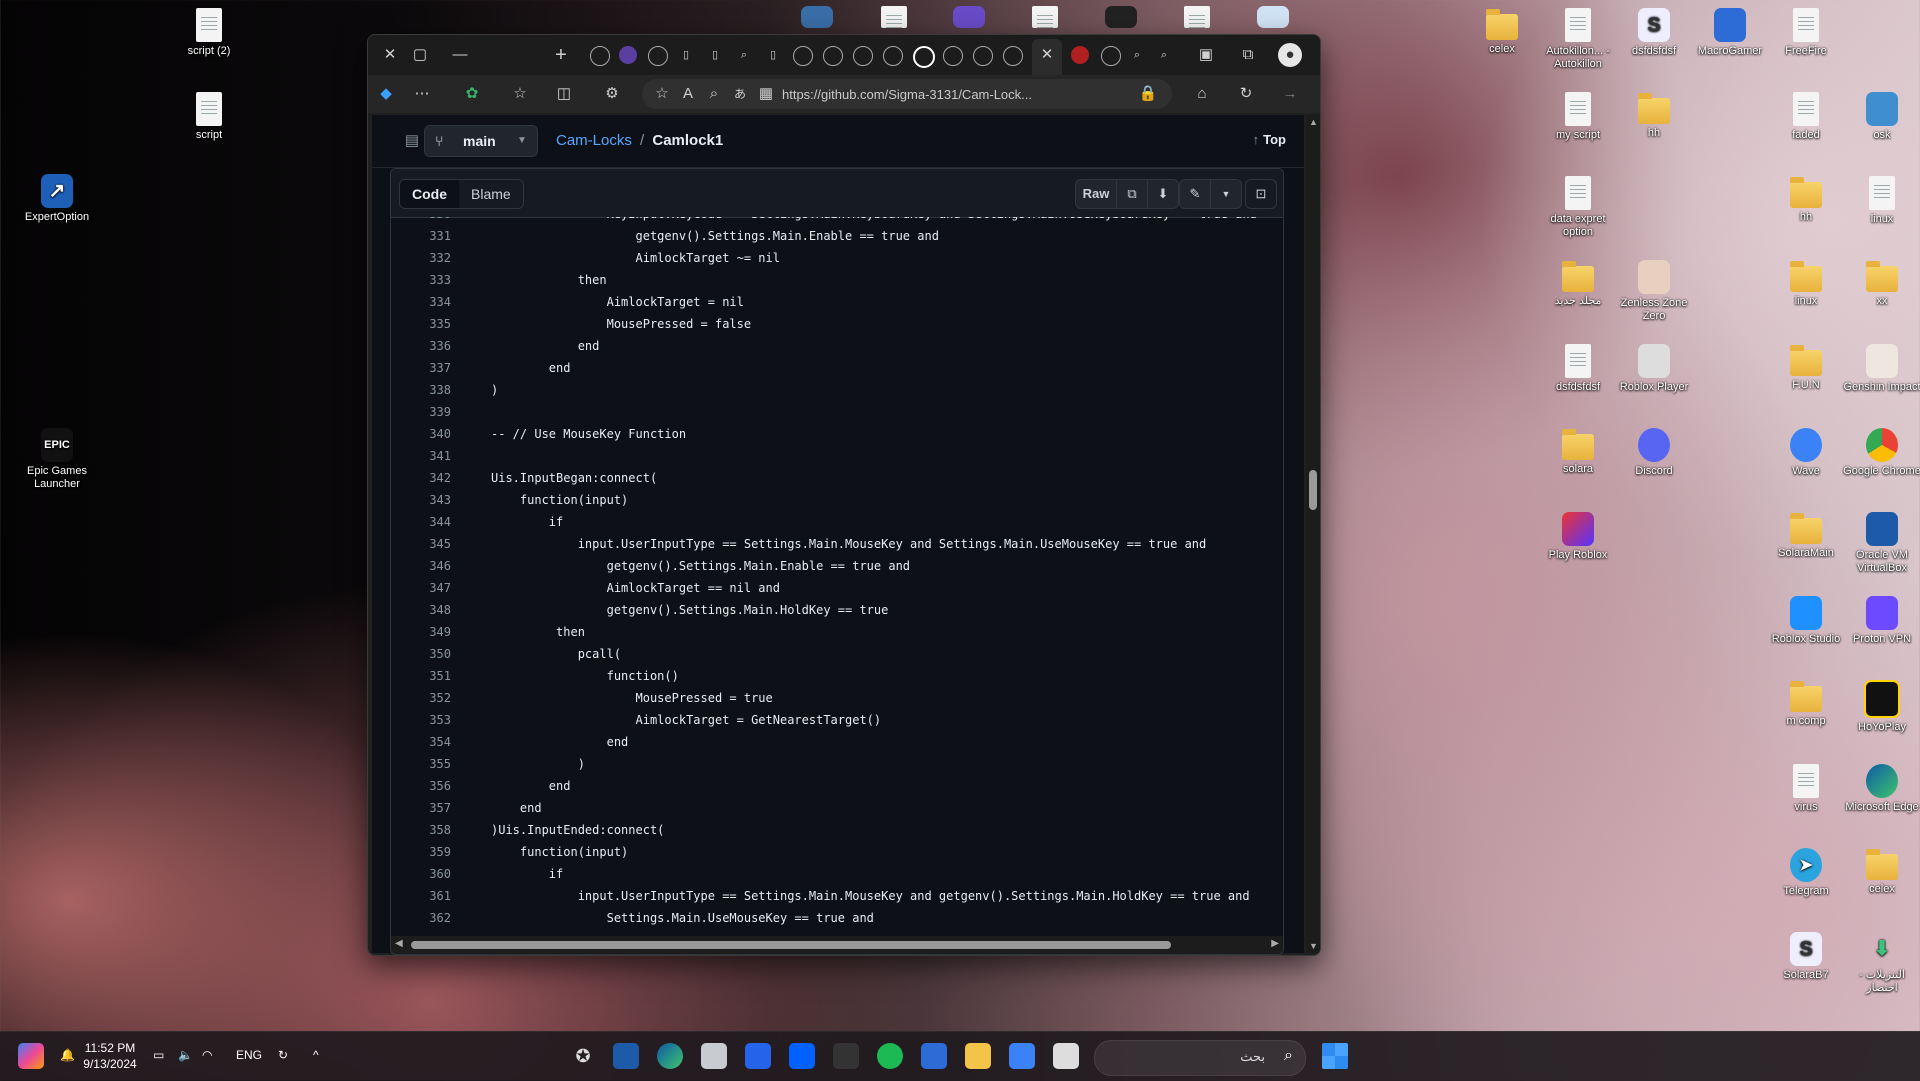 This screenshot has height=1081, width=1920. Describe the element at coordinates (520, 94) in the screenshot. I see `favorites-icon: ☆` at that location.